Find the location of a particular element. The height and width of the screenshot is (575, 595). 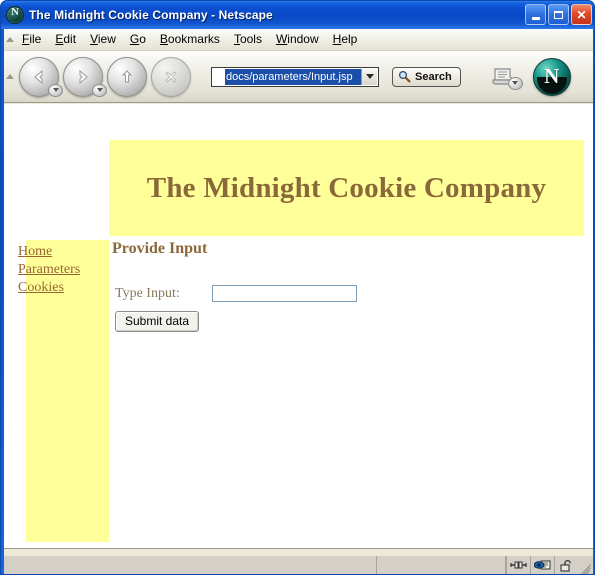

submit-data-button: Submit data is located at coordinates (157, 321).